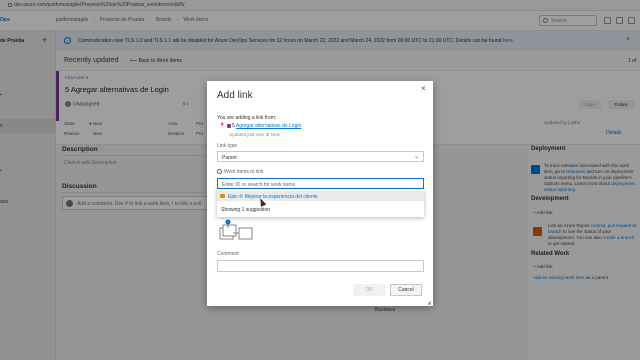 The image size is (640, 360). Describe the element at coordinates (320, 183) in the screenshot. I see `work-items-search-input: Enter ID or search for work items` at that location.